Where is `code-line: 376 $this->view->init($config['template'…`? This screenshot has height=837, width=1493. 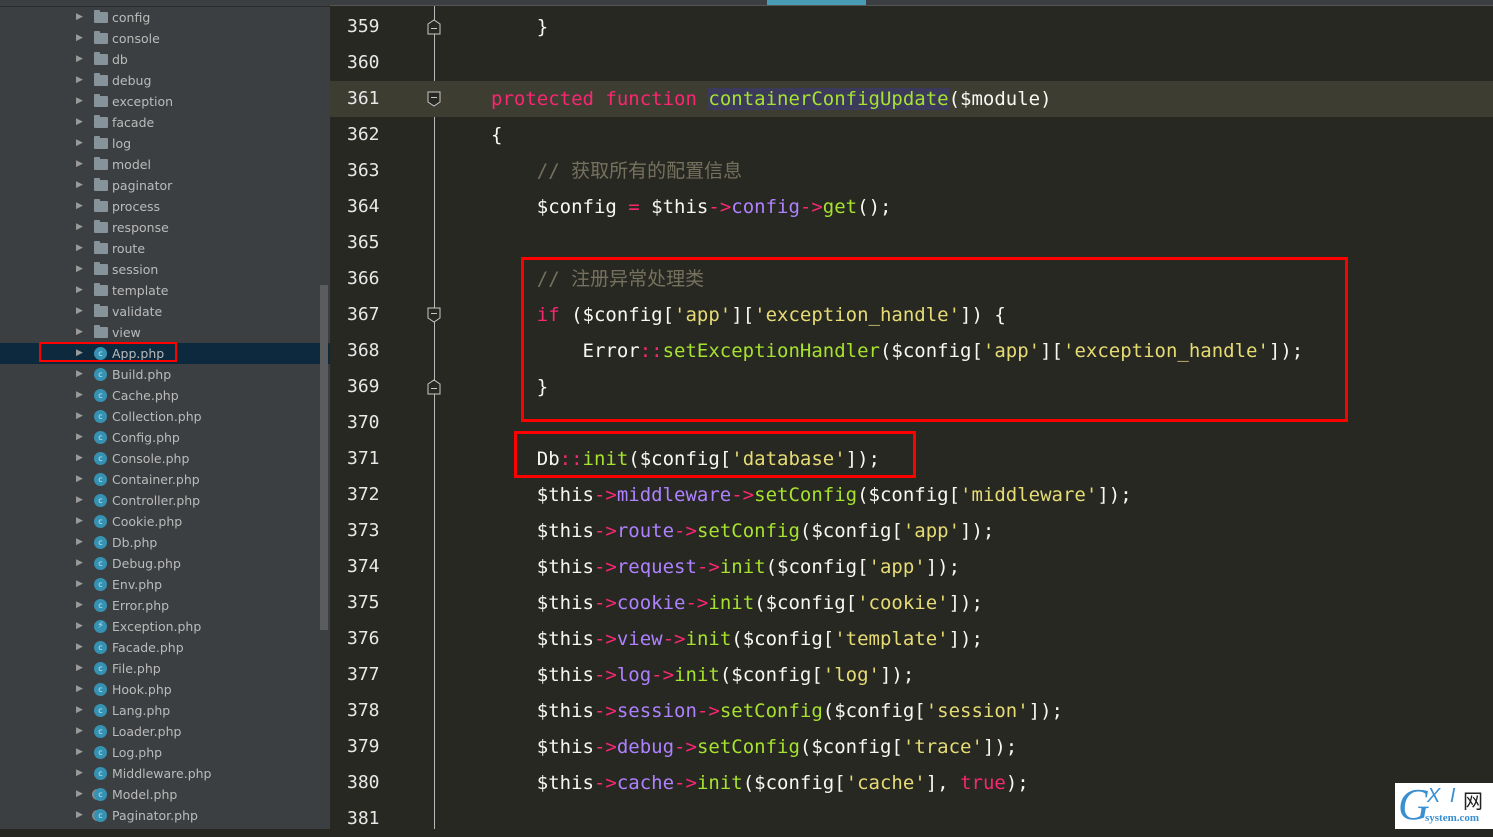 code-line: 376 $this->view->init($config['template'… is located at coordinates (911, 639).